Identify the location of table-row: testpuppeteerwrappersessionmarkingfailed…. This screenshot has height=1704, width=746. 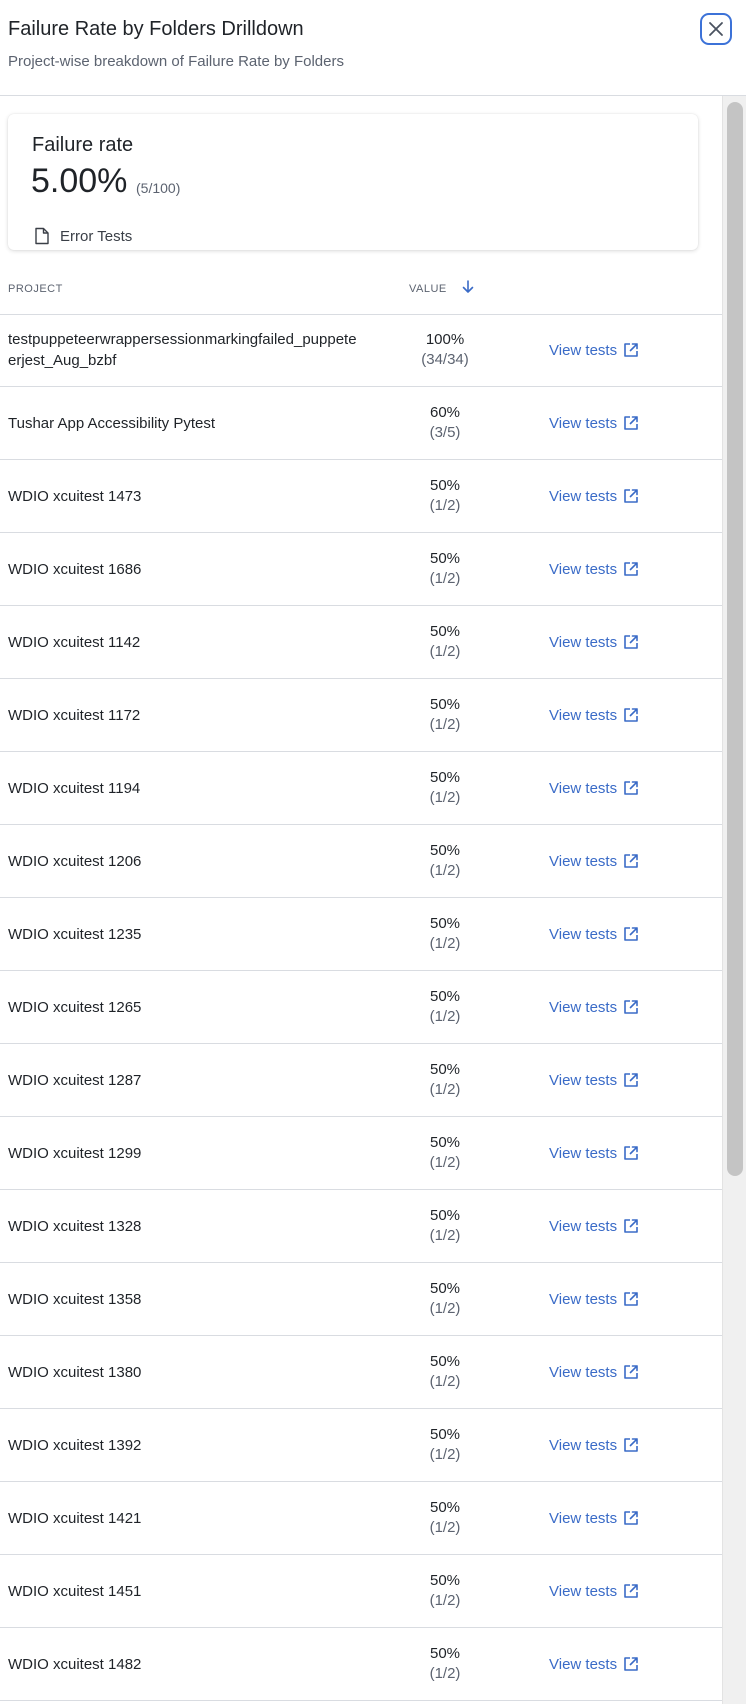
(361, 350).